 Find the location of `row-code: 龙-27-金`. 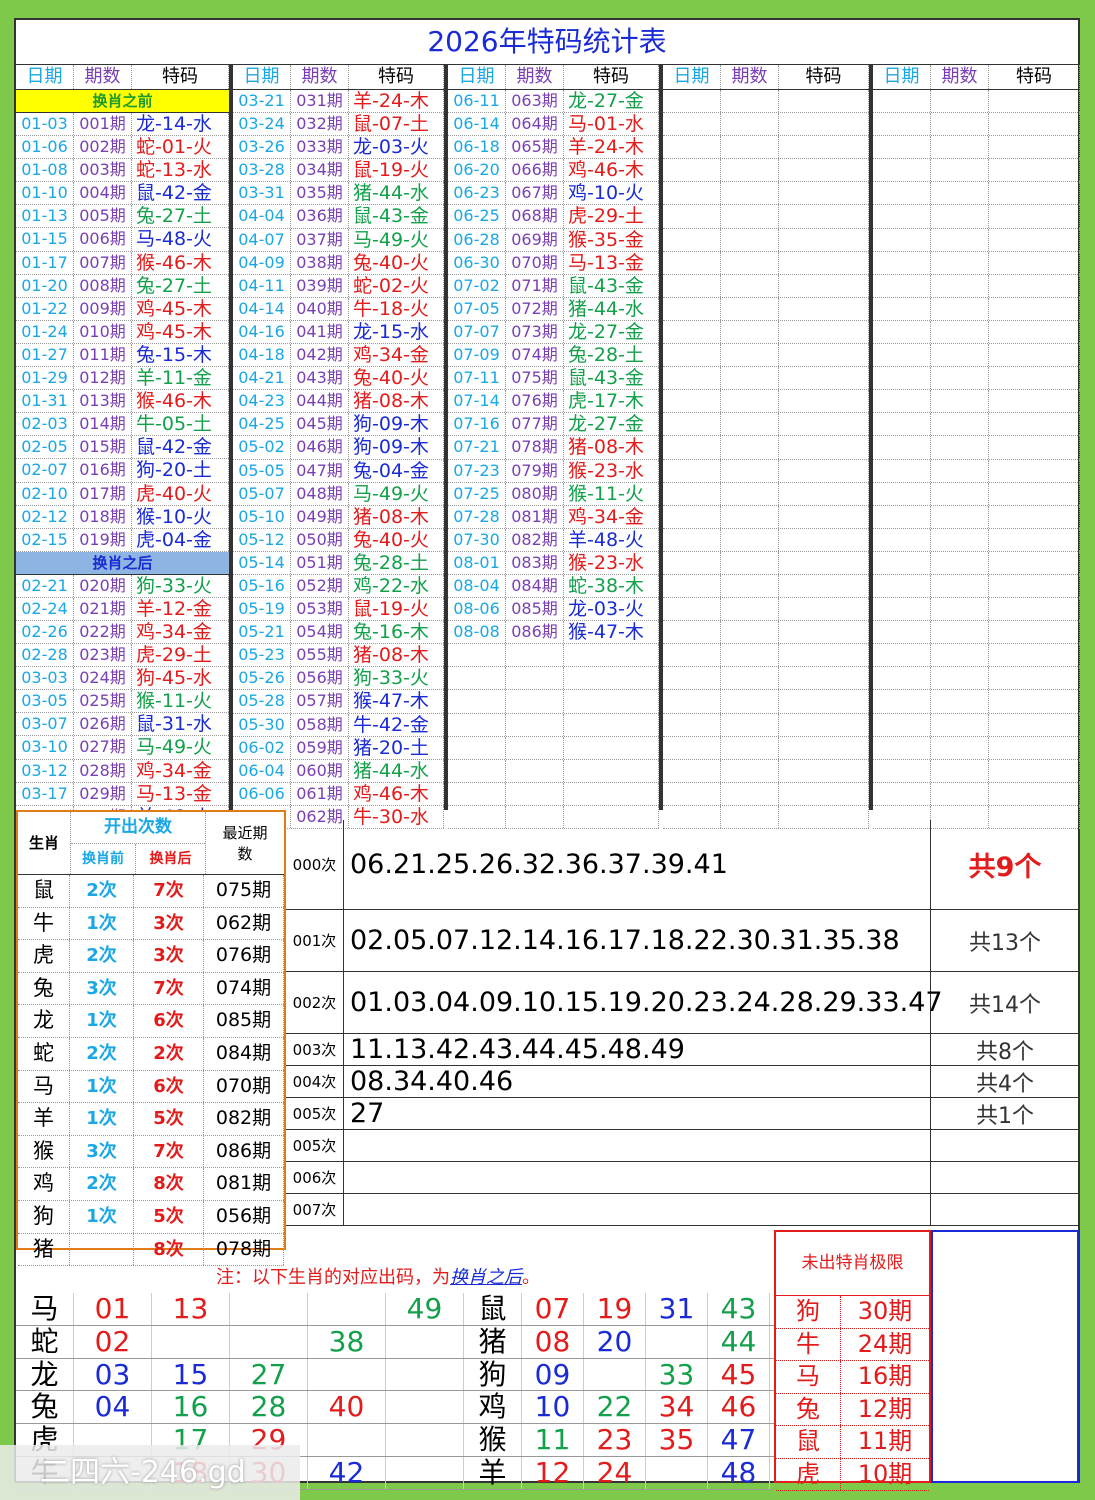

row-code: 龙-27-金 is located at coordinates (611, 101).